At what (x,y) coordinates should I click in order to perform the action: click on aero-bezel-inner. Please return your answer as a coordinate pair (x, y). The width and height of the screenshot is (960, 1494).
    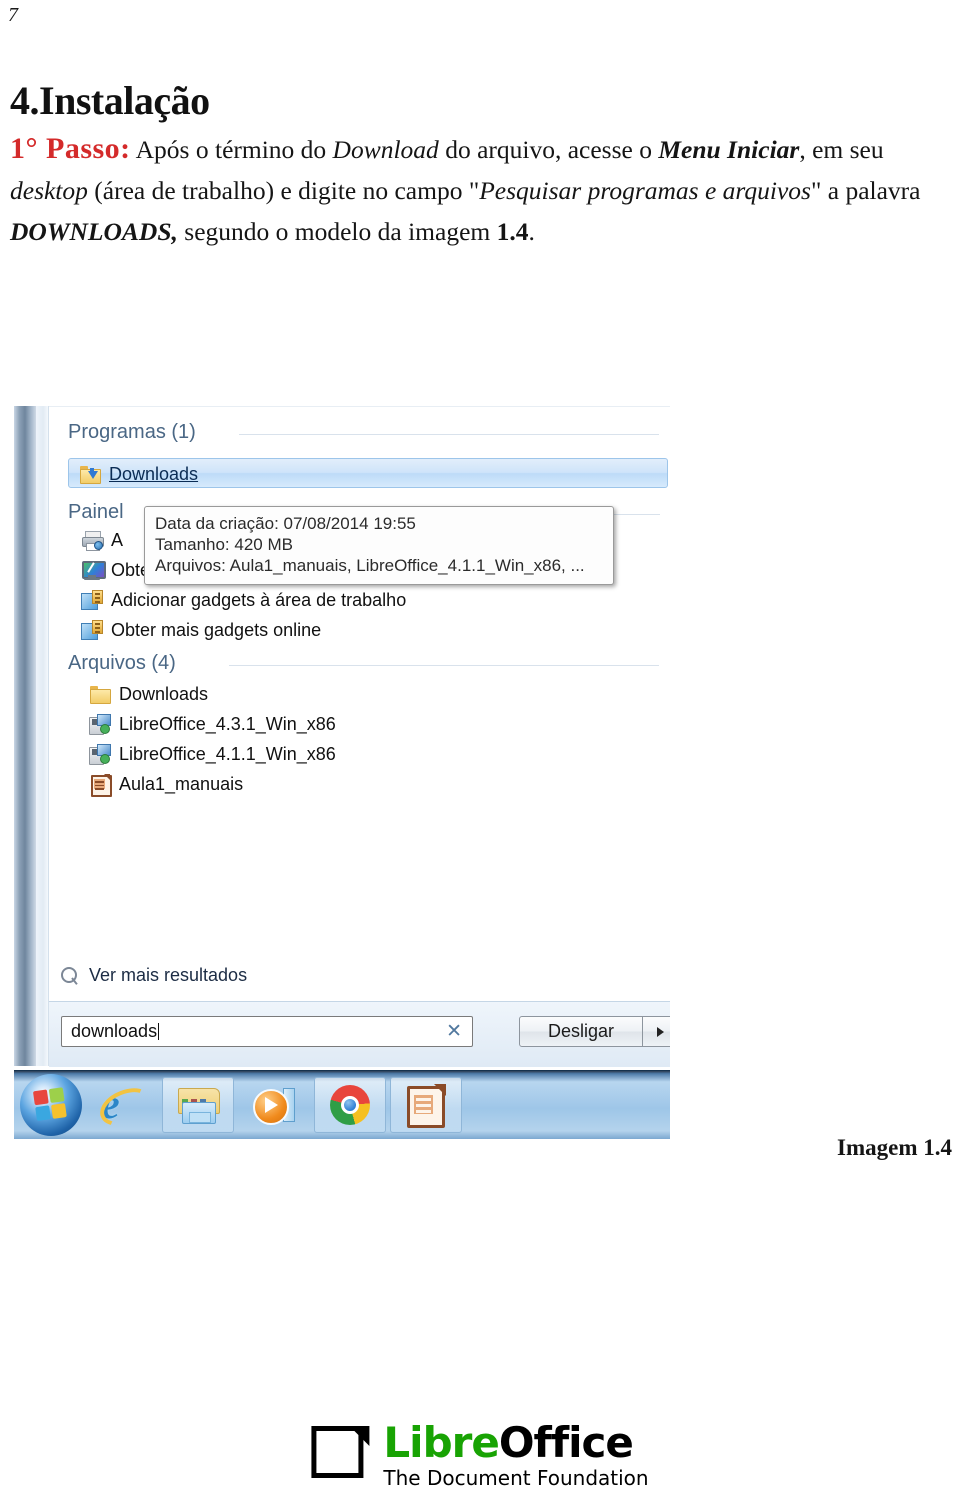
    Looking at the image, I should click on (42, 736).